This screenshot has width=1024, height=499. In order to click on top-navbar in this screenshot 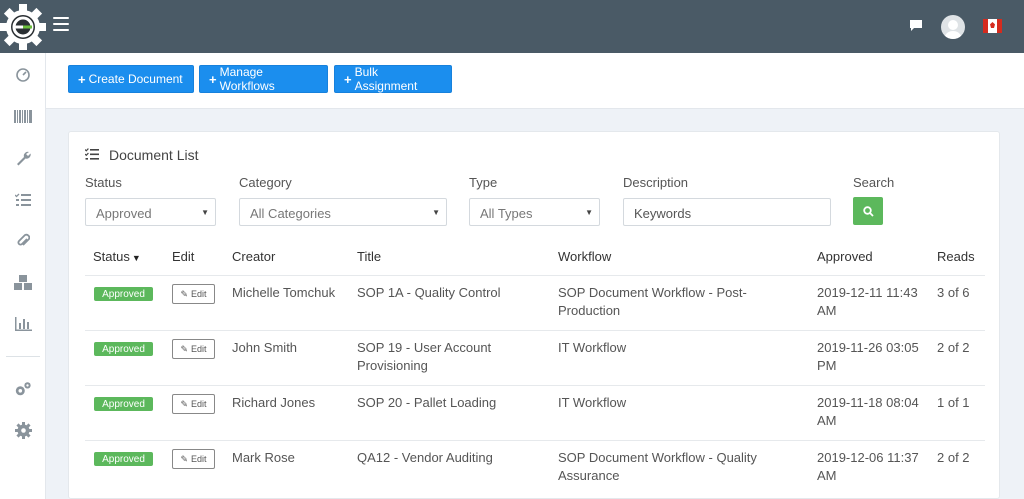, I will do `click(512, 26)`.